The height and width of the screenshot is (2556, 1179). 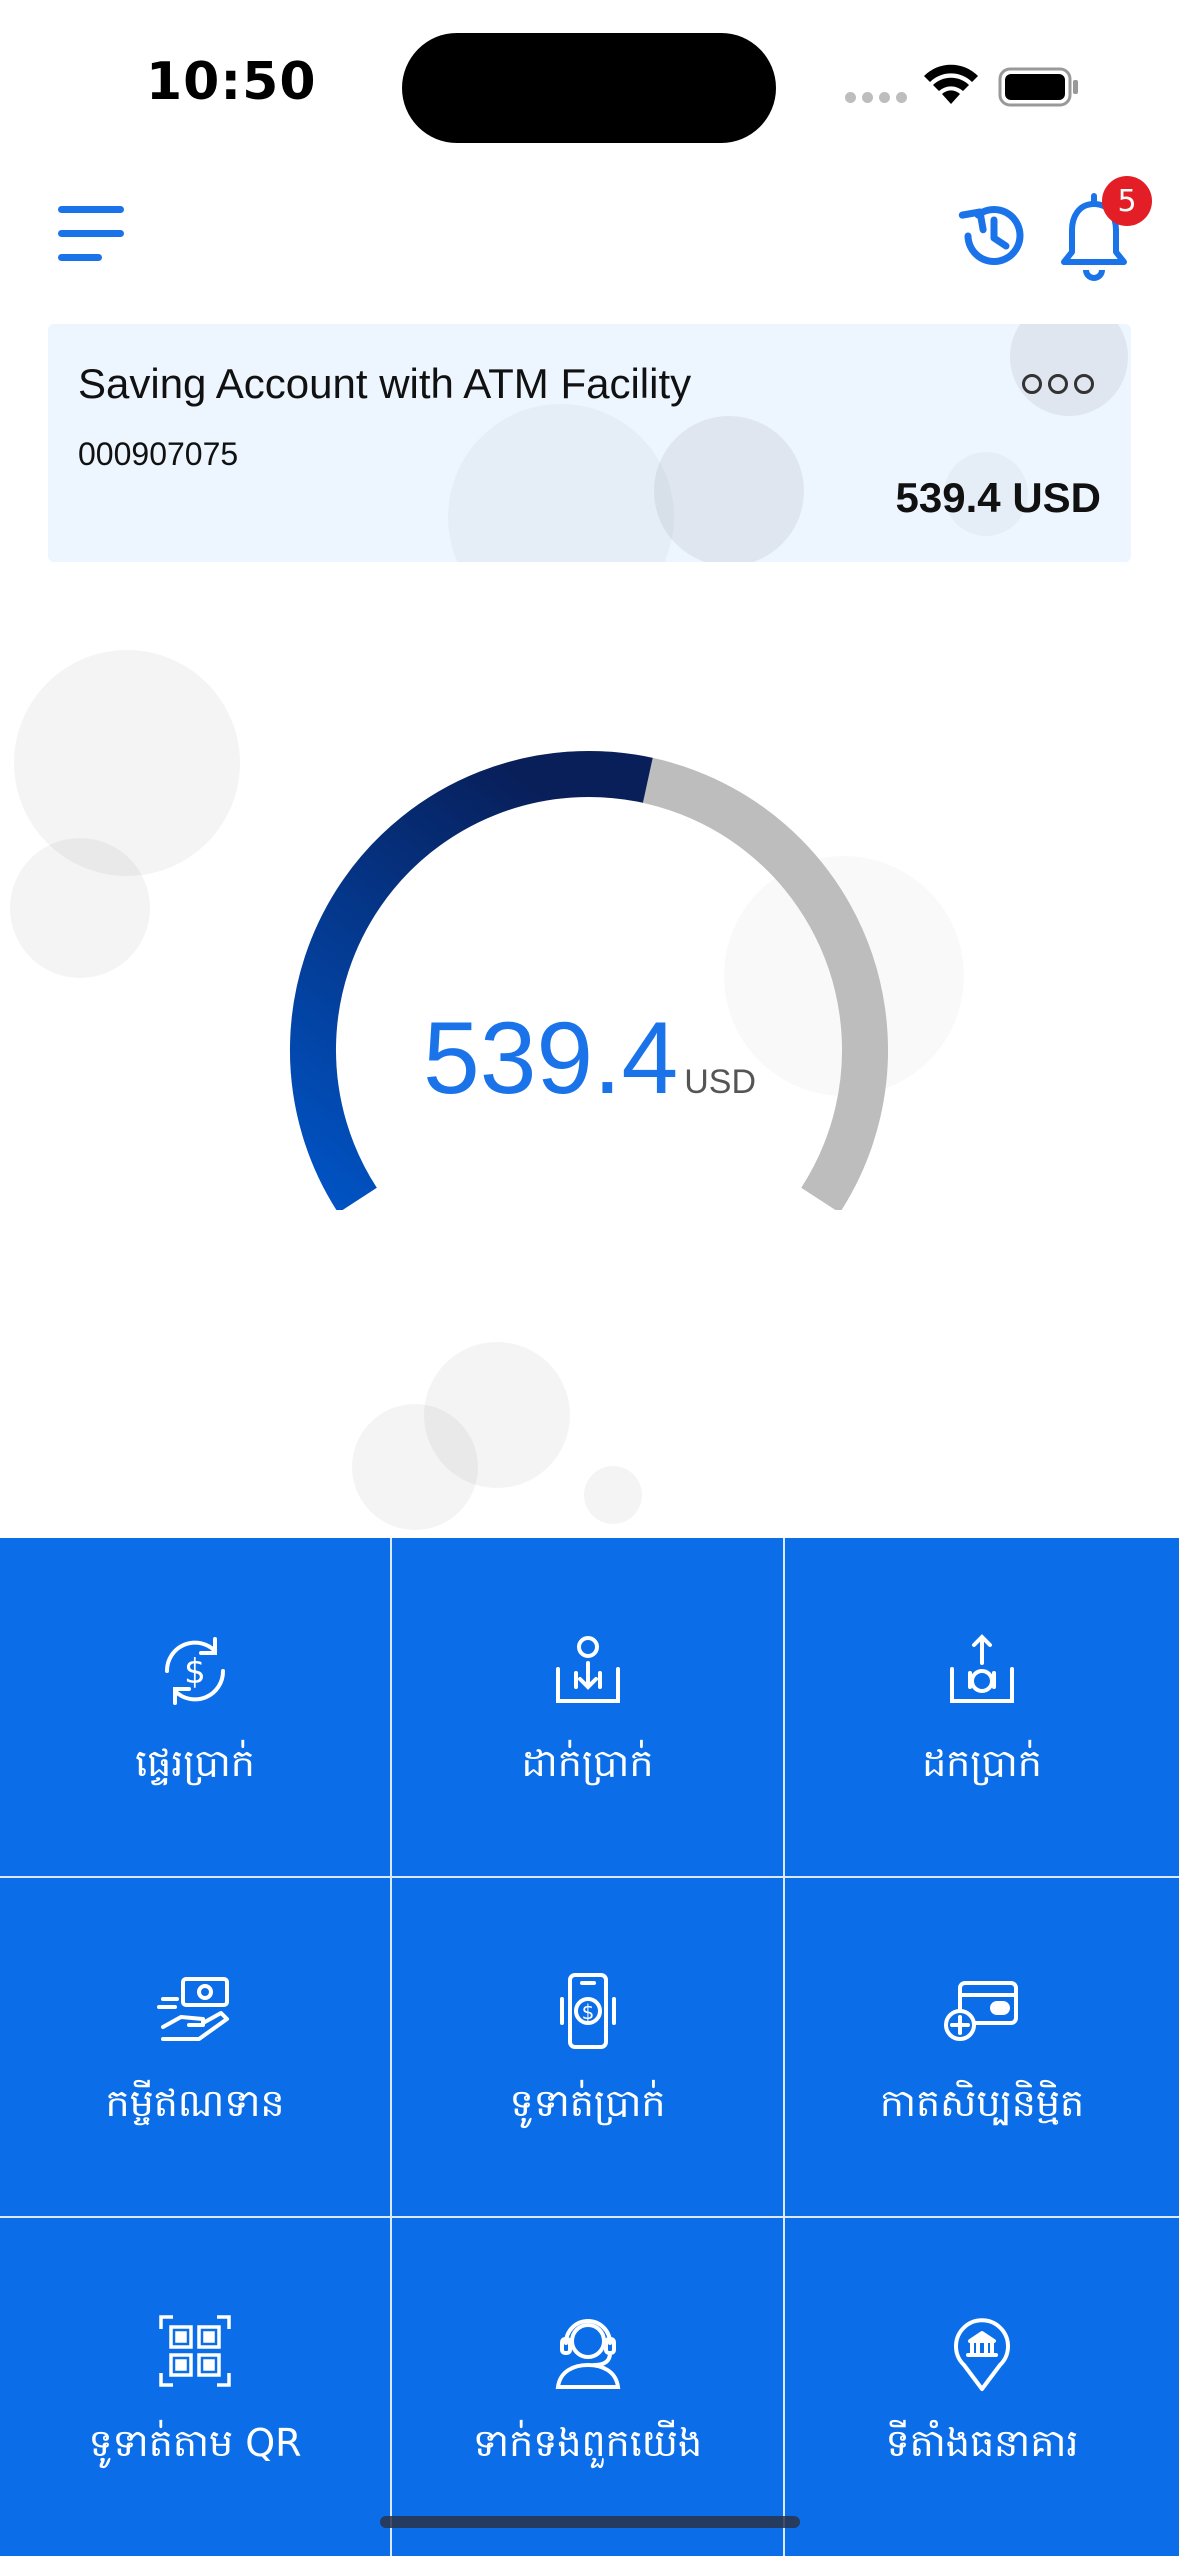 What do you see at coordinates (550, 1058) in the screenshot?
I see `gauge-amount: 539.4` at bounding box center [550, 1058].